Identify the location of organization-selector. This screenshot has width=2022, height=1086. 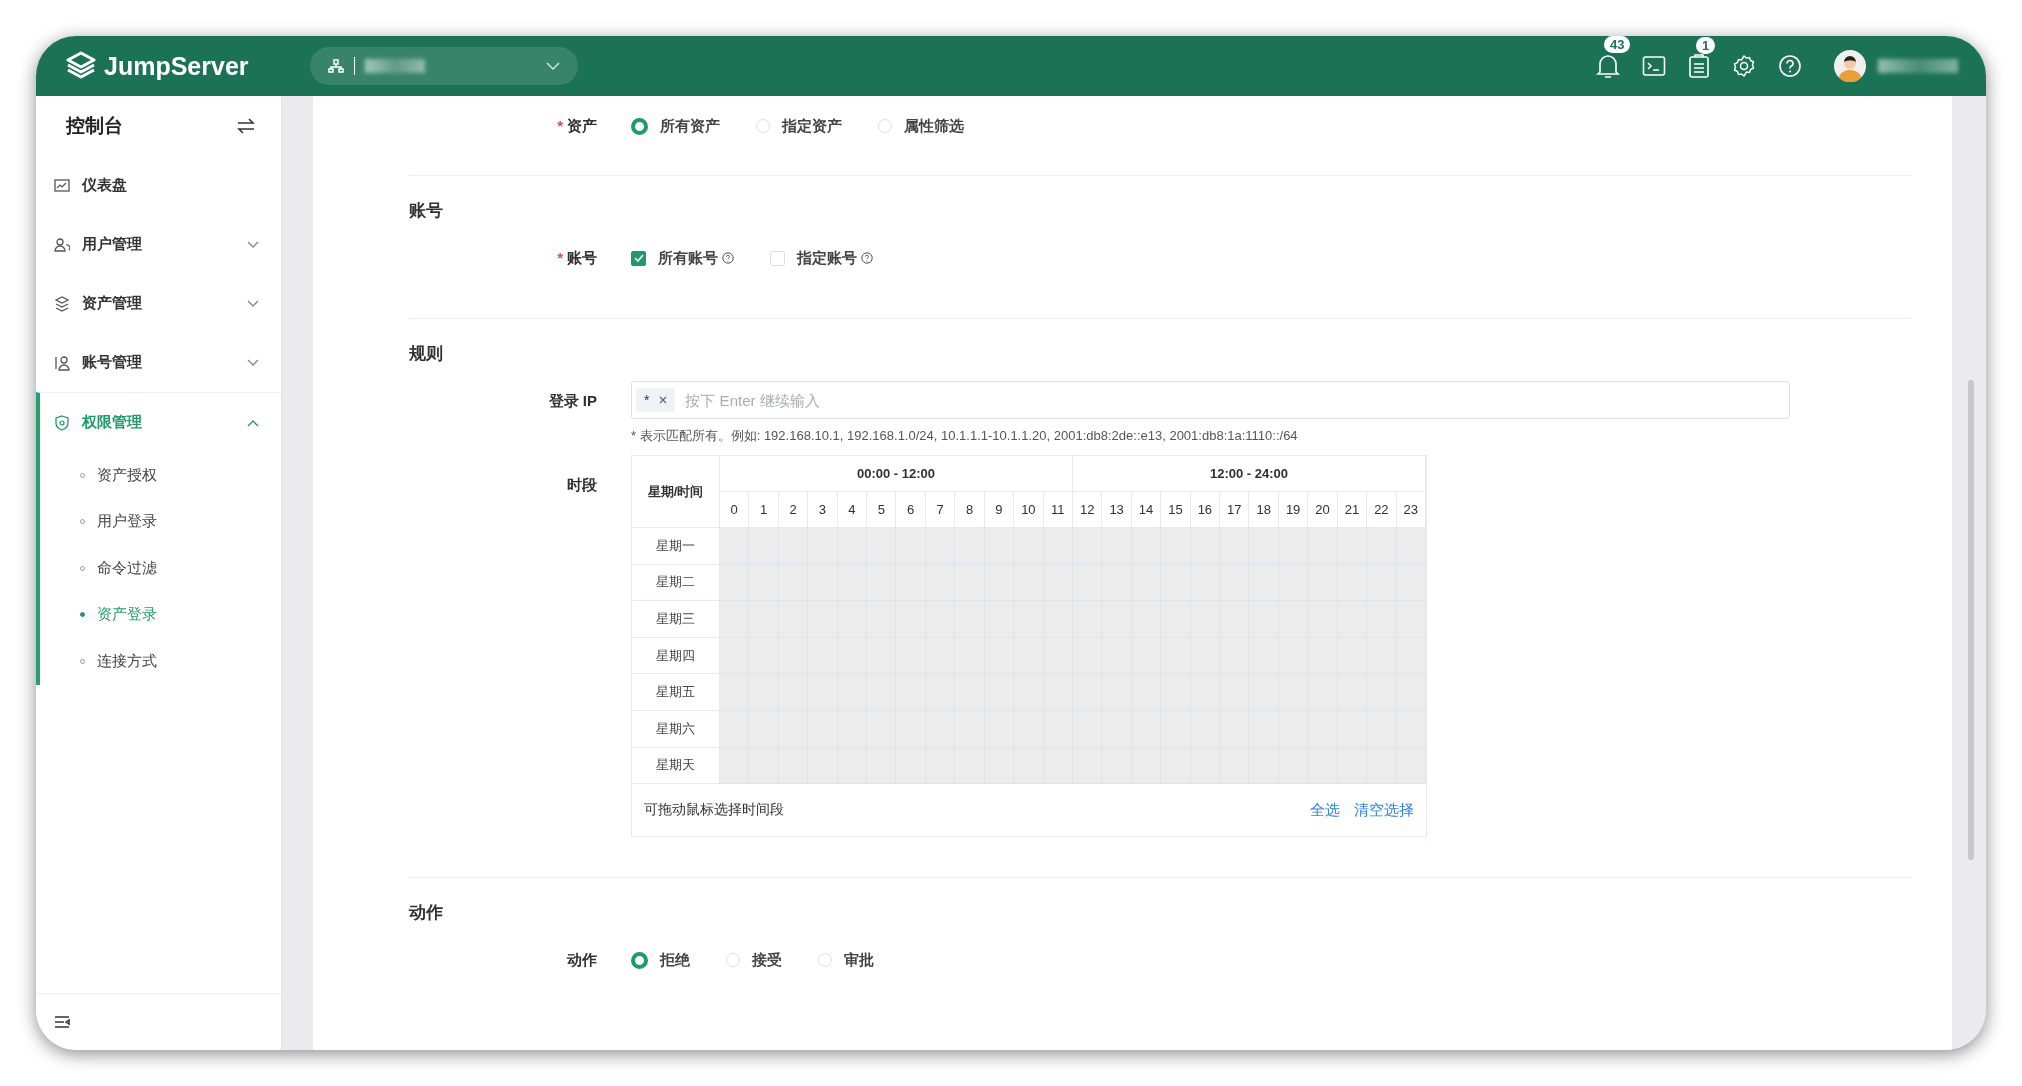
(444, 66).